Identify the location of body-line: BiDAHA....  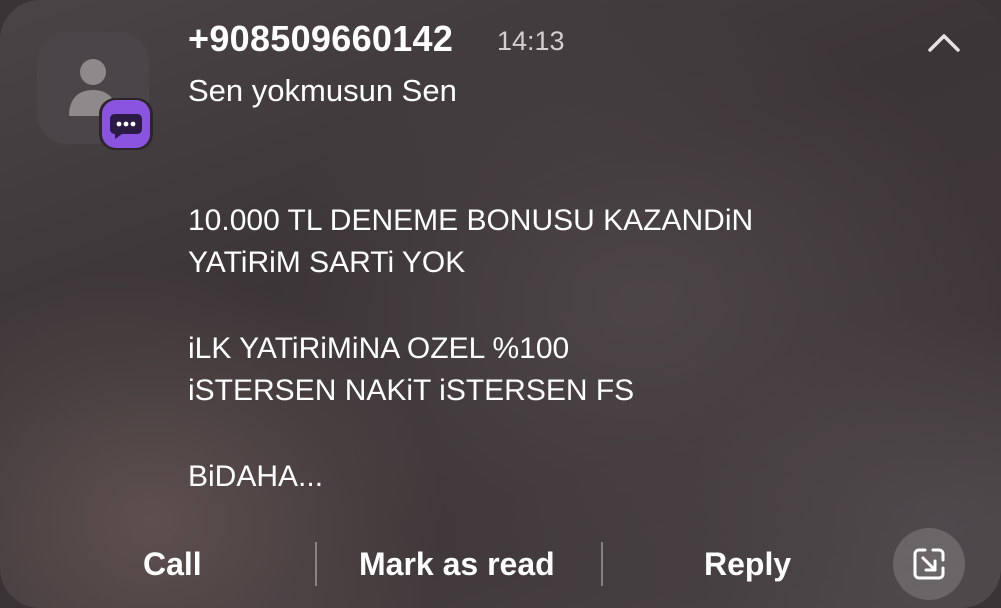
(256, 476).